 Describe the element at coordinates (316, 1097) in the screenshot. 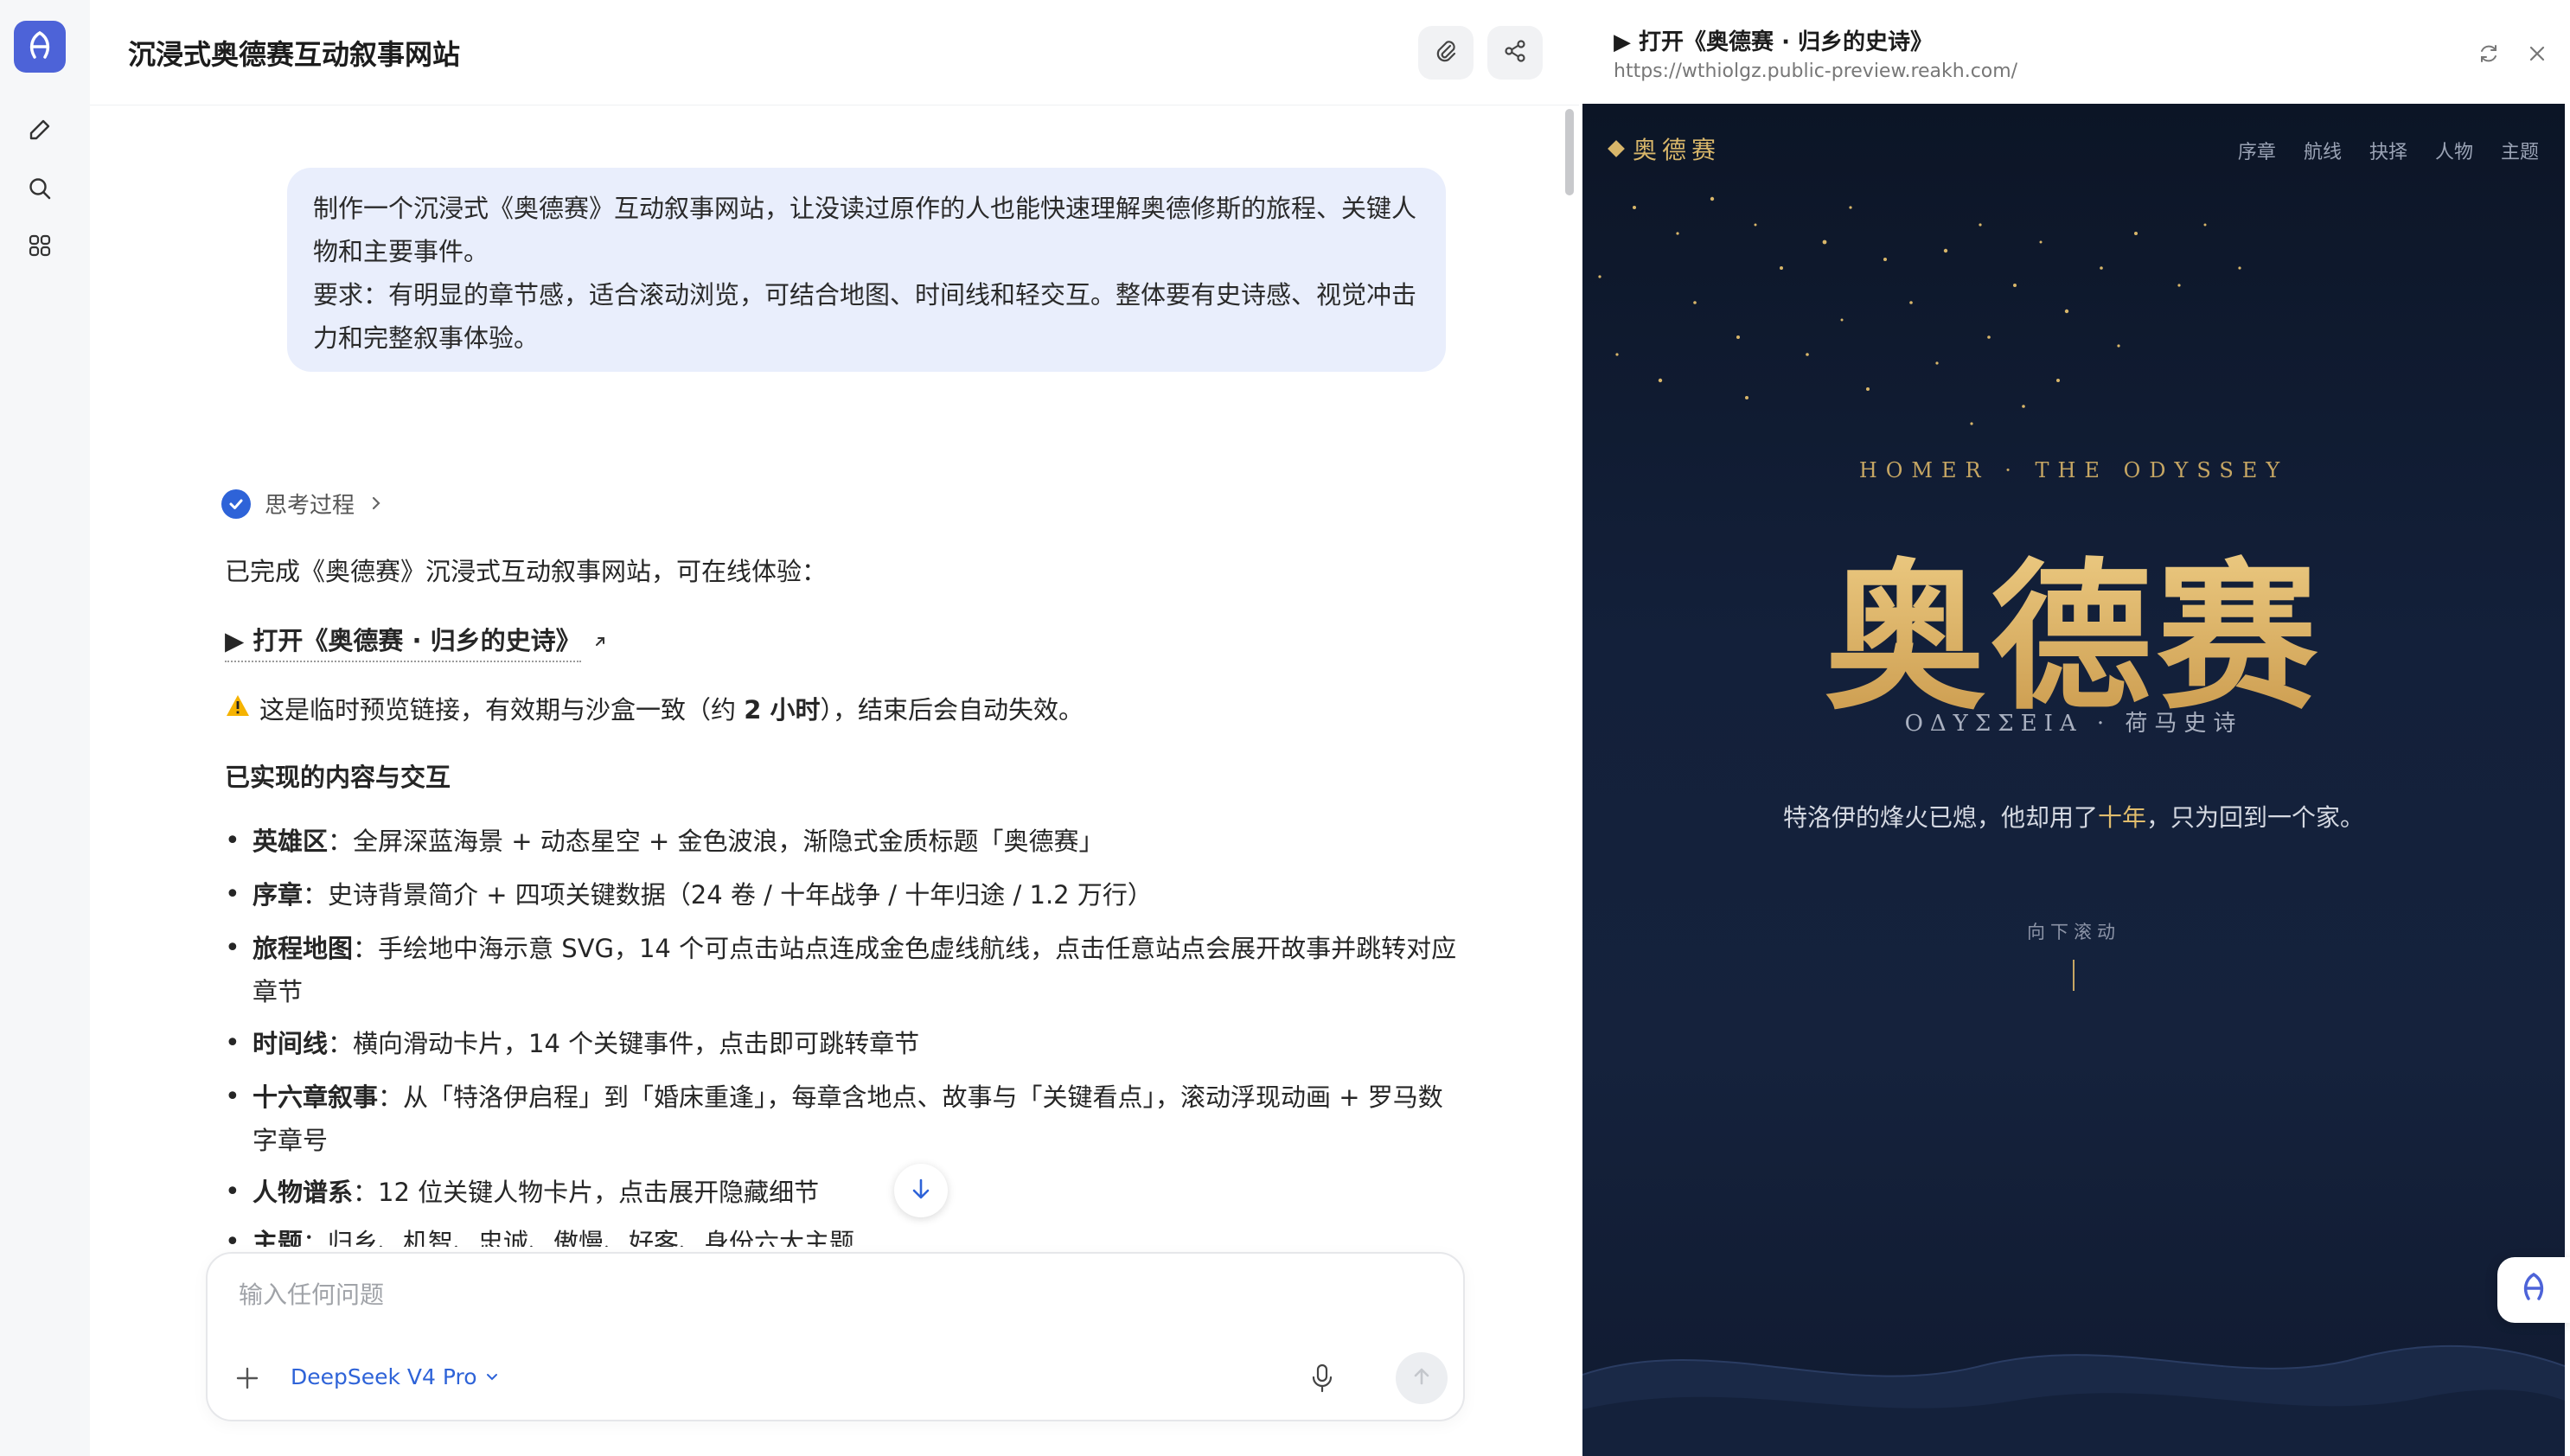

I see `bullet-title: 十六章叙事` at that location.